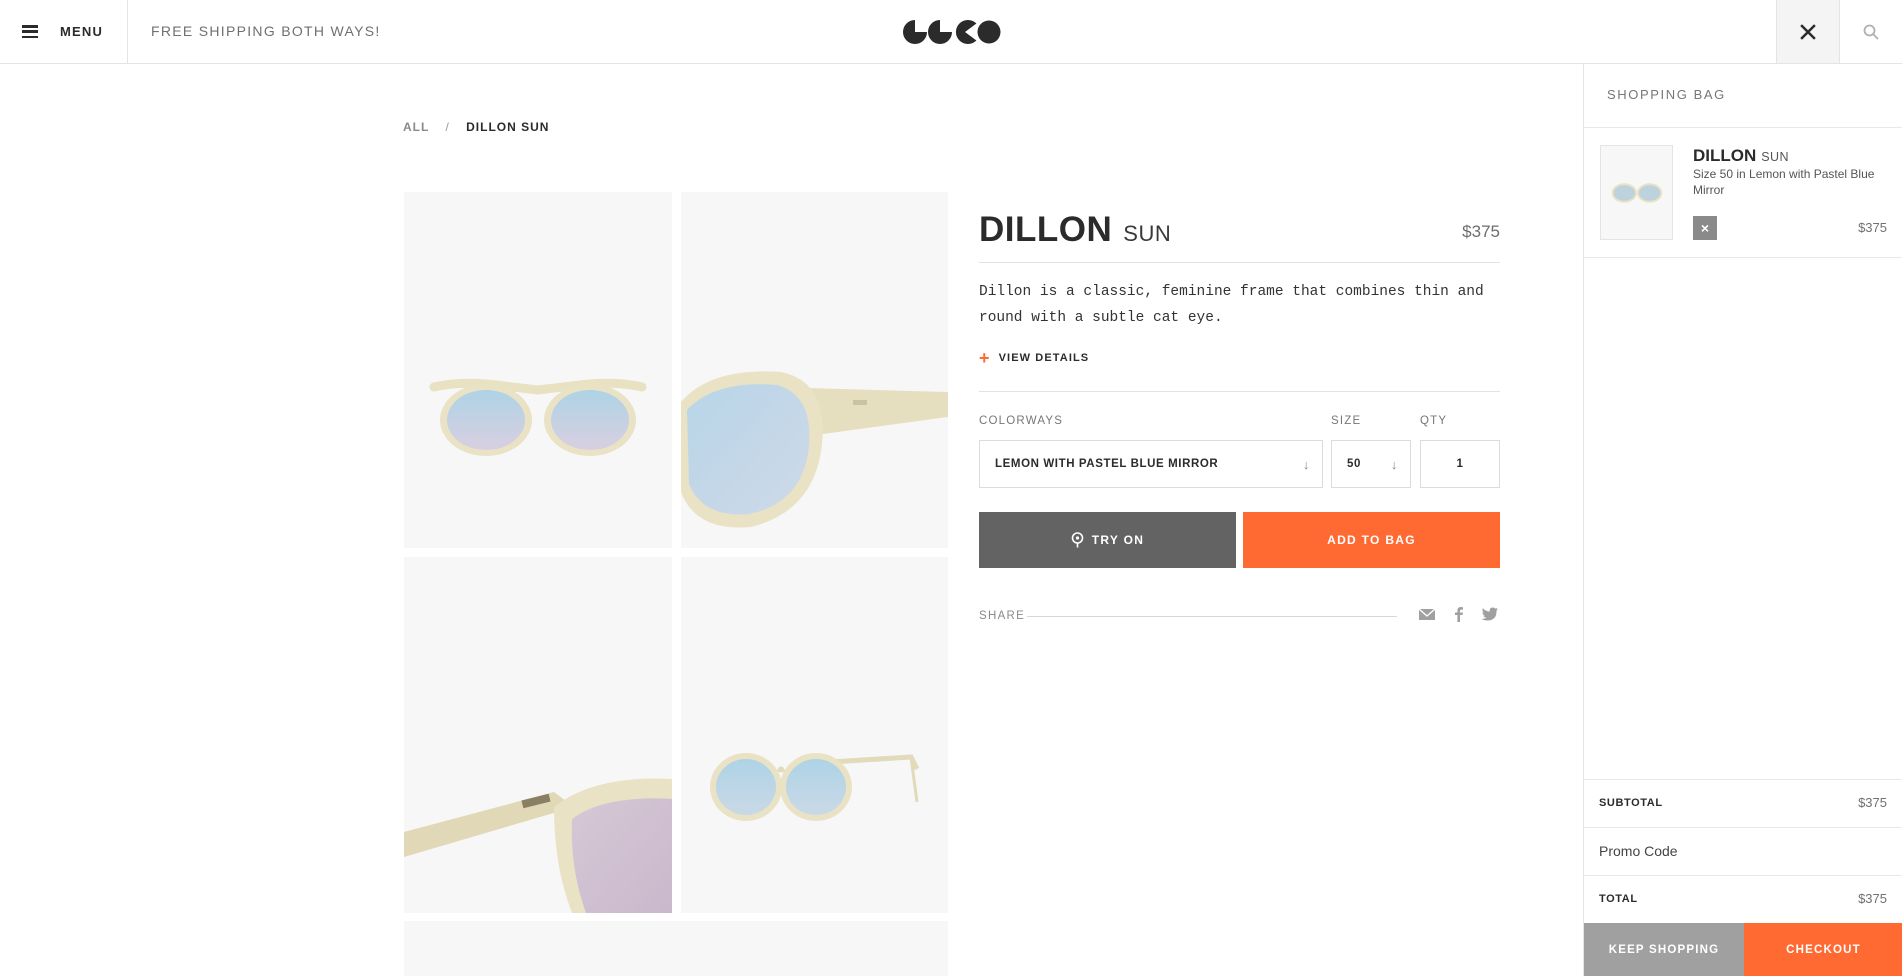 The height and width of the screenshot is (976, 1902). I want to click on add-to-bag-label: ADD TO BAG, so click(1371, 540).